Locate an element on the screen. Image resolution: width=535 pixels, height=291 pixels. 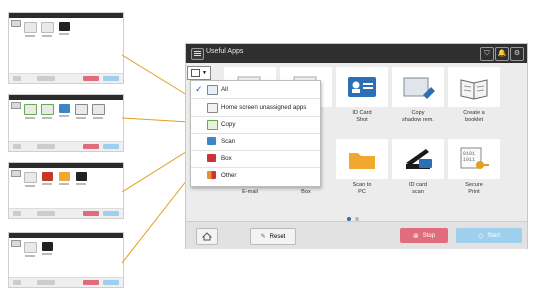
app-tile-copy-shadow-removal: Copy shadow rem. is located at coordinates (418, 95).